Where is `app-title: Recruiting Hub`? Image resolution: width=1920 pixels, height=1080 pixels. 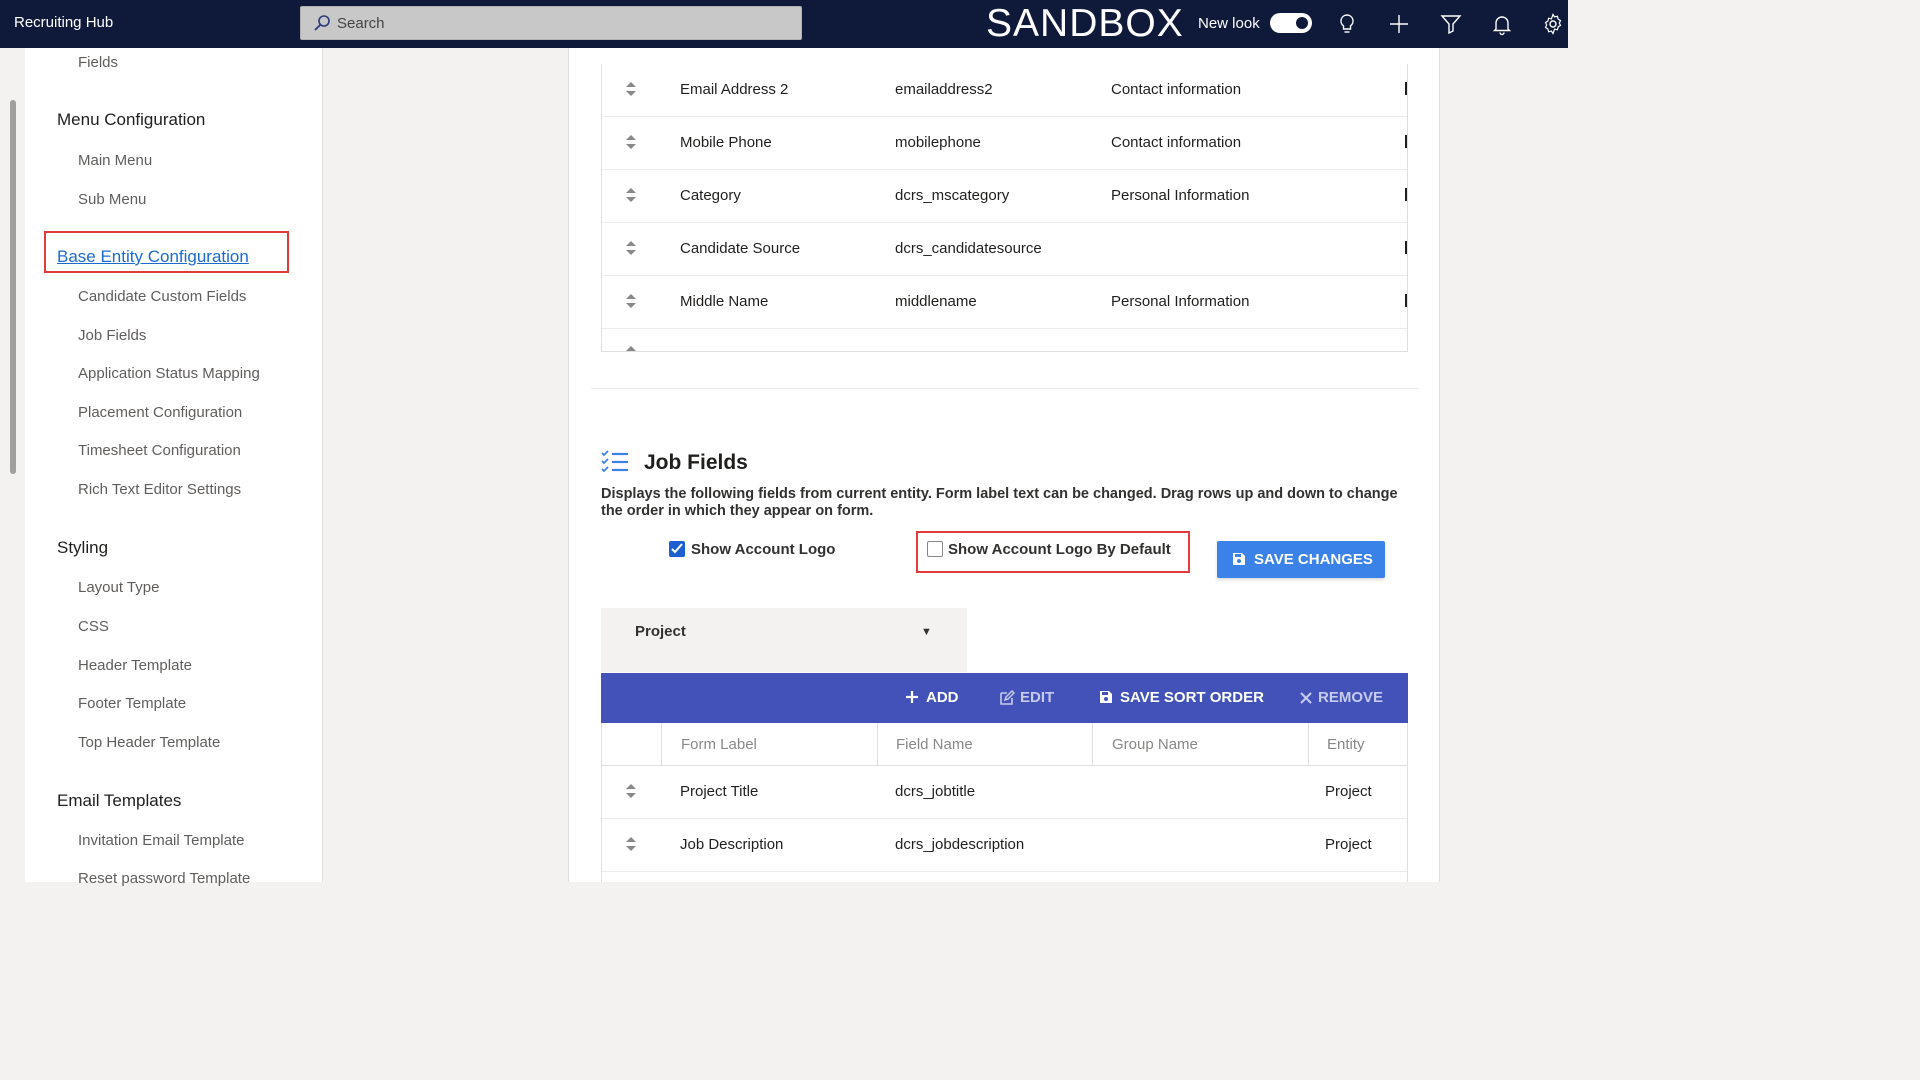 app-title: Recruiting Hub is located at coordinates (63, 22).